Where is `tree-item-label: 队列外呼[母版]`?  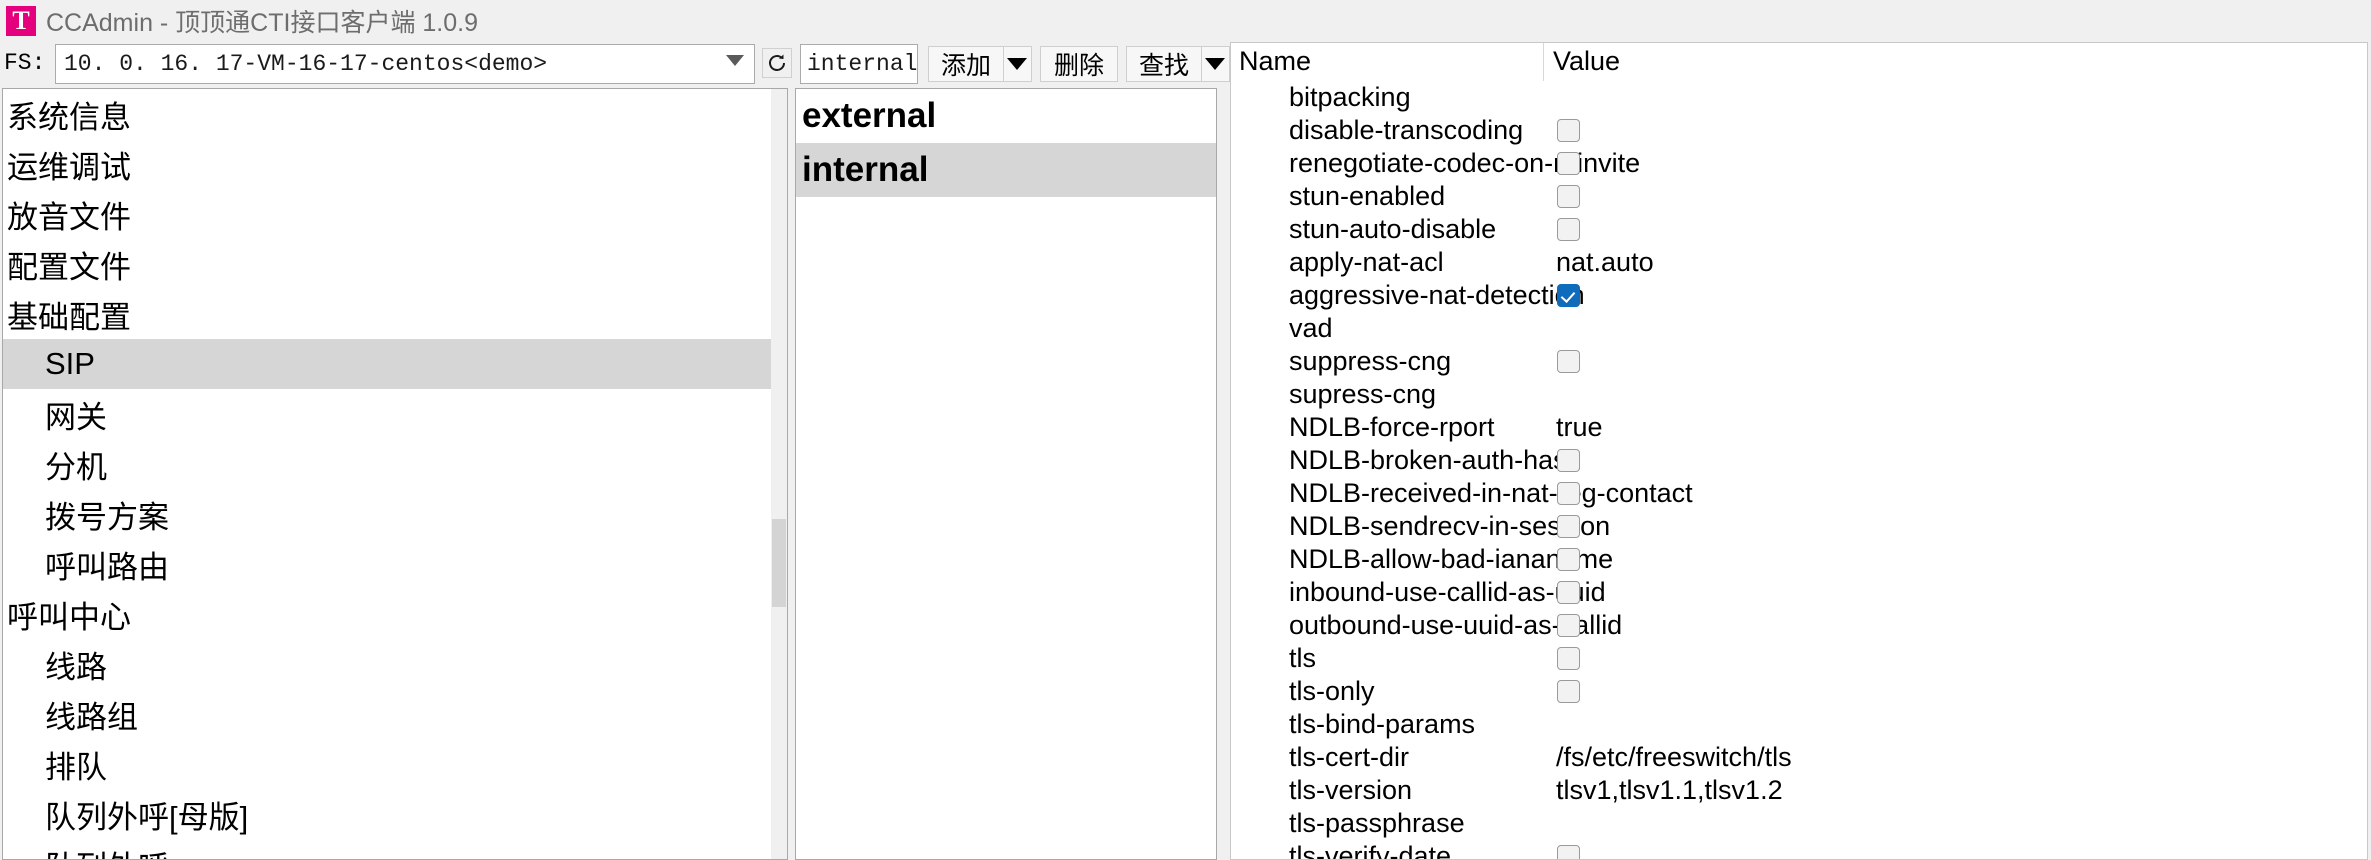
tree-item-label: 队列外呼[母版] is located at coordinates (147, 817).